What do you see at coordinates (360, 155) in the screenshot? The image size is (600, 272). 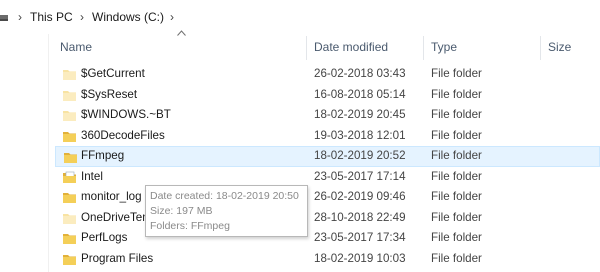 I see `date-modified: 18-02-2019 20:52` at bounding box center [360, 155].